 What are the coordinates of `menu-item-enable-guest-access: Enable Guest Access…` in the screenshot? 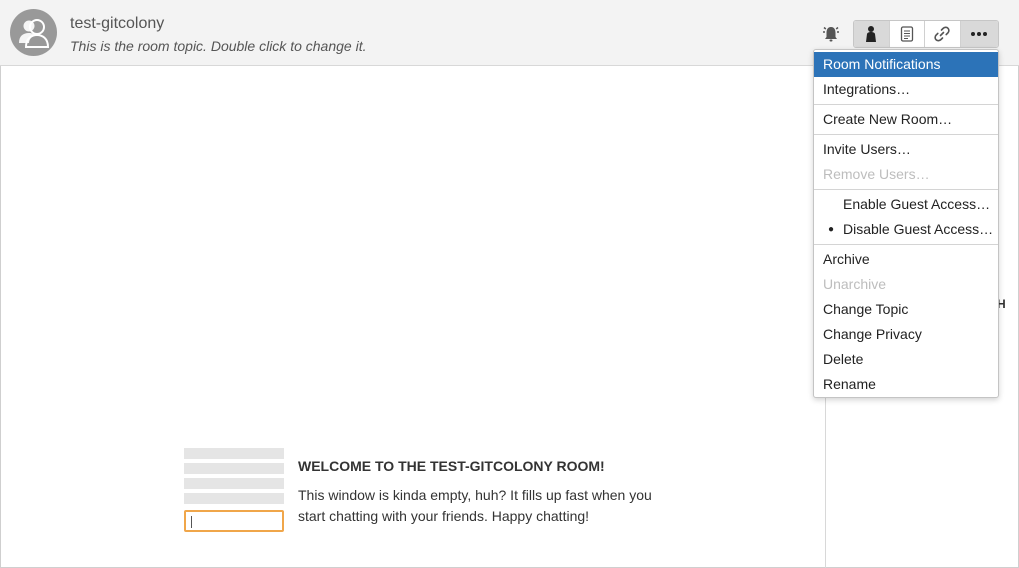 It's located at (906, 204).